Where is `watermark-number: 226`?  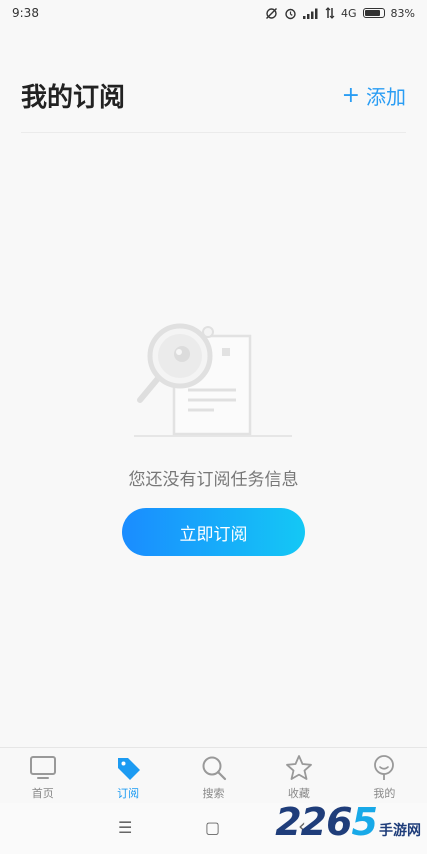 watermark-number: 226 is located at coordinates (313, 822).